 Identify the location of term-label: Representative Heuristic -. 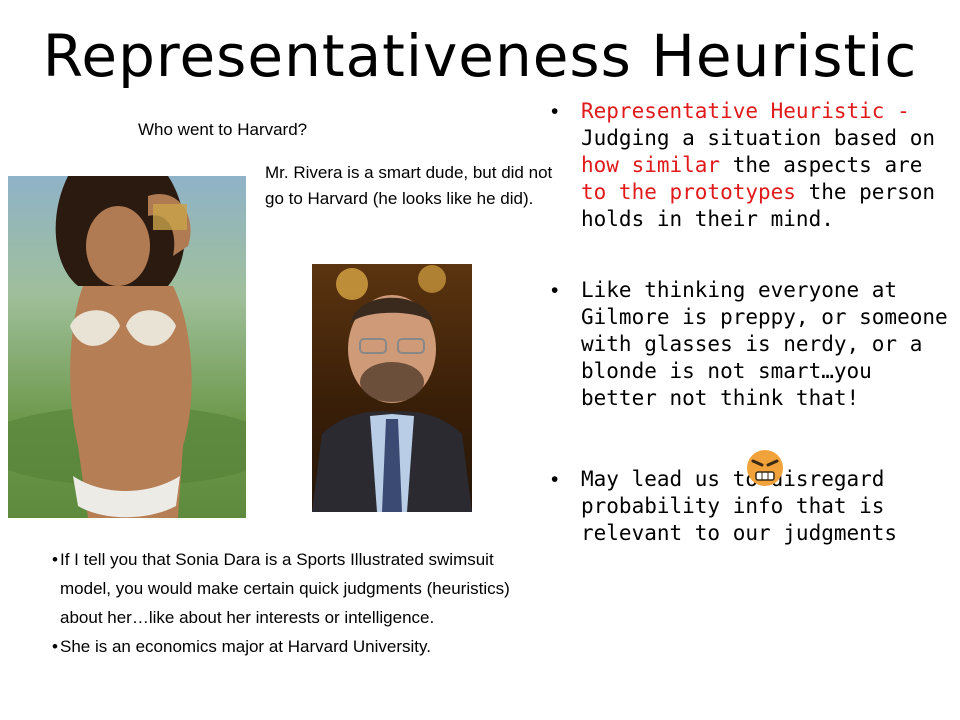
(745, 111).